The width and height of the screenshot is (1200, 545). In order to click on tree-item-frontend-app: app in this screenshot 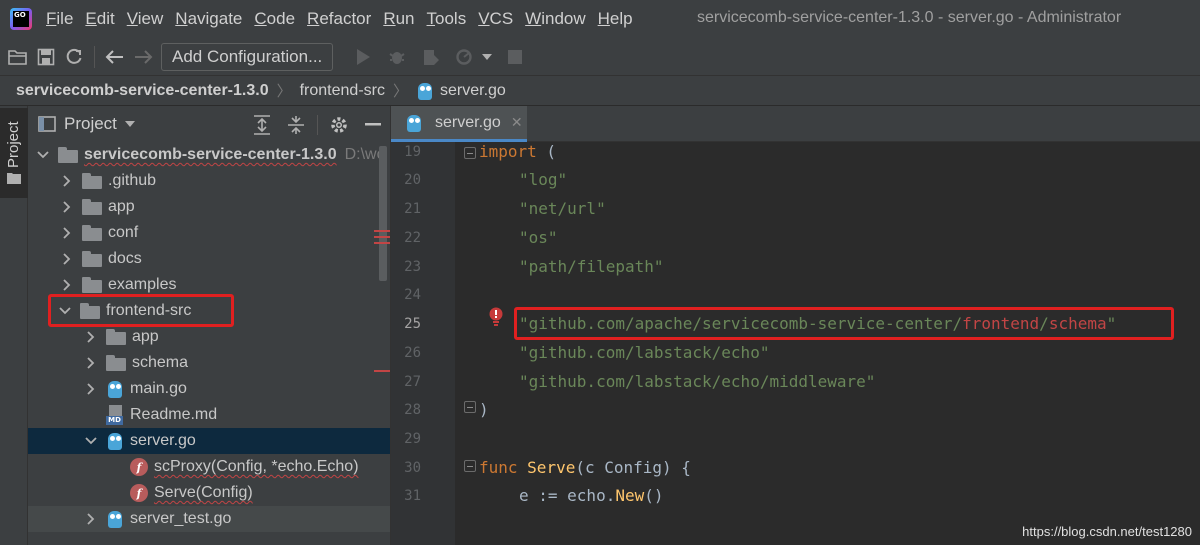, I will do `click(209, 337)`.